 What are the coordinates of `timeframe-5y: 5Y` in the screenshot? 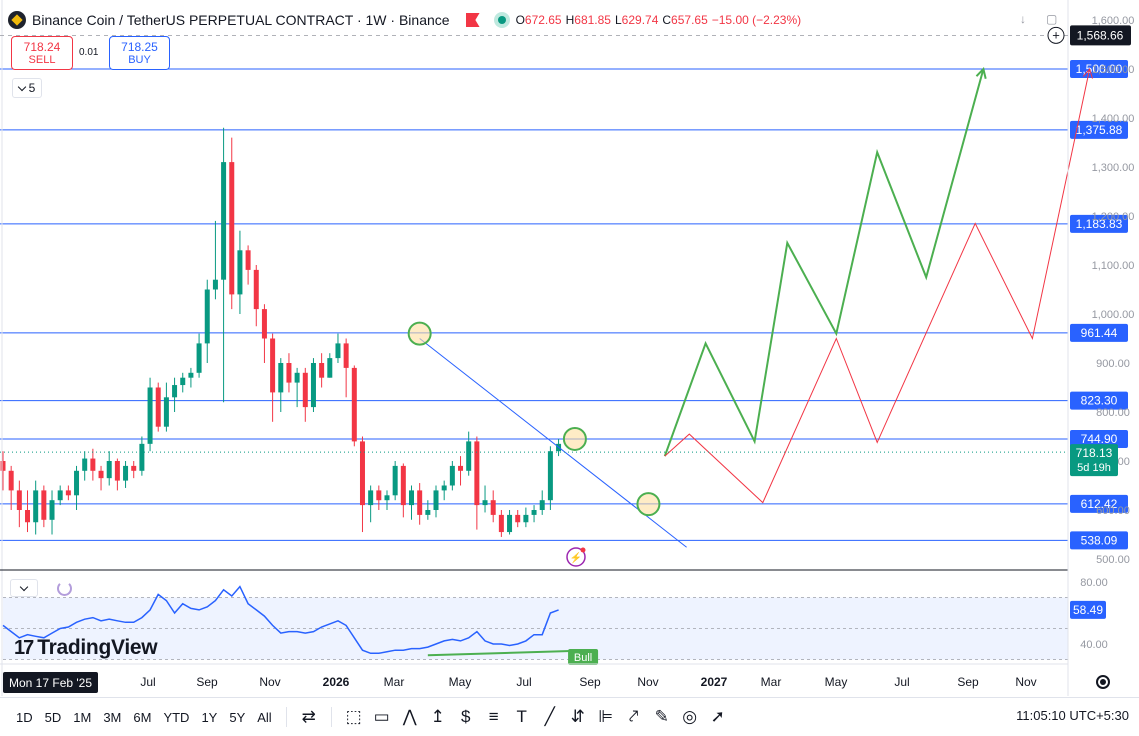 It's located at (237, 717).